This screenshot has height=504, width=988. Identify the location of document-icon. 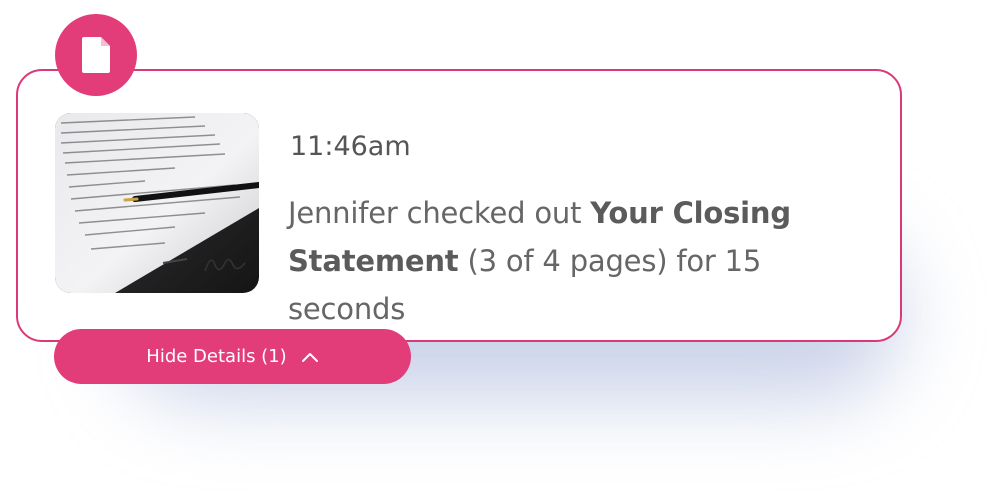
(96, 55).